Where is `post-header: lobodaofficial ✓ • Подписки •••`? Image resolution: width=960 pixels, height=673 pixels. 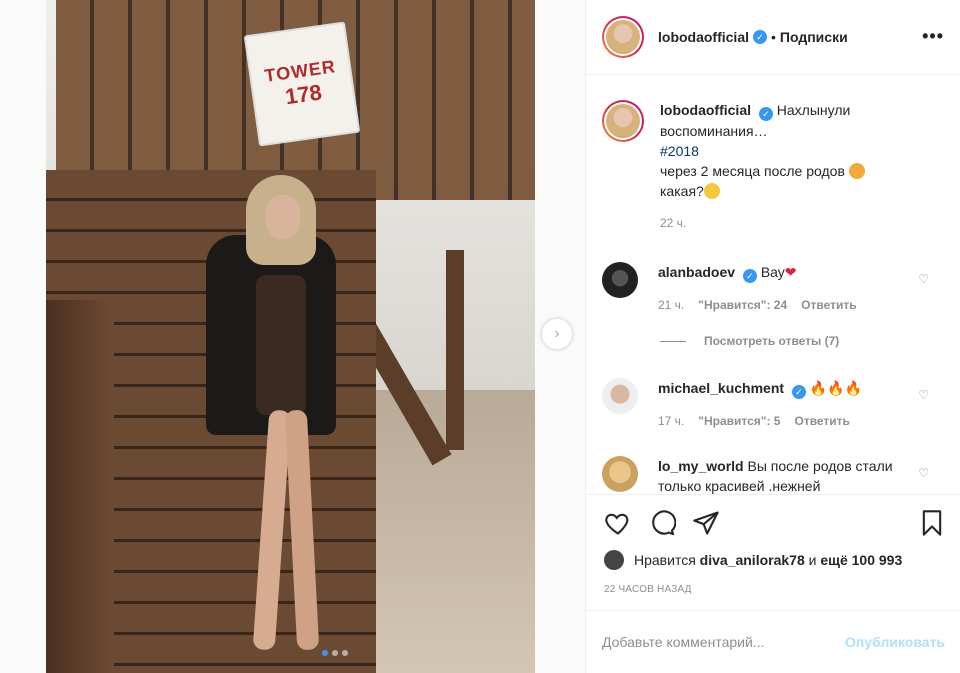 post-header: lobodaofficial ✓ • Подписки ••• is located at coordinates (773, 37).